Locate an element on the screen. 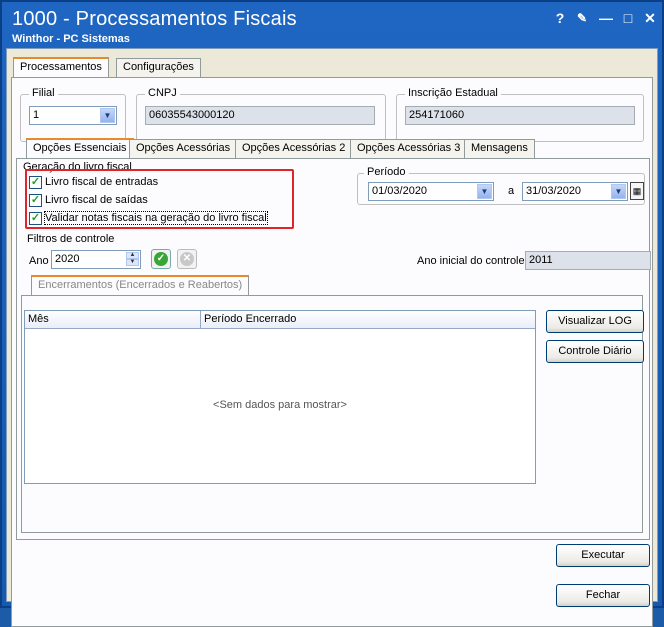  ie-field: 254171060 is located at coordinates (520, 115).